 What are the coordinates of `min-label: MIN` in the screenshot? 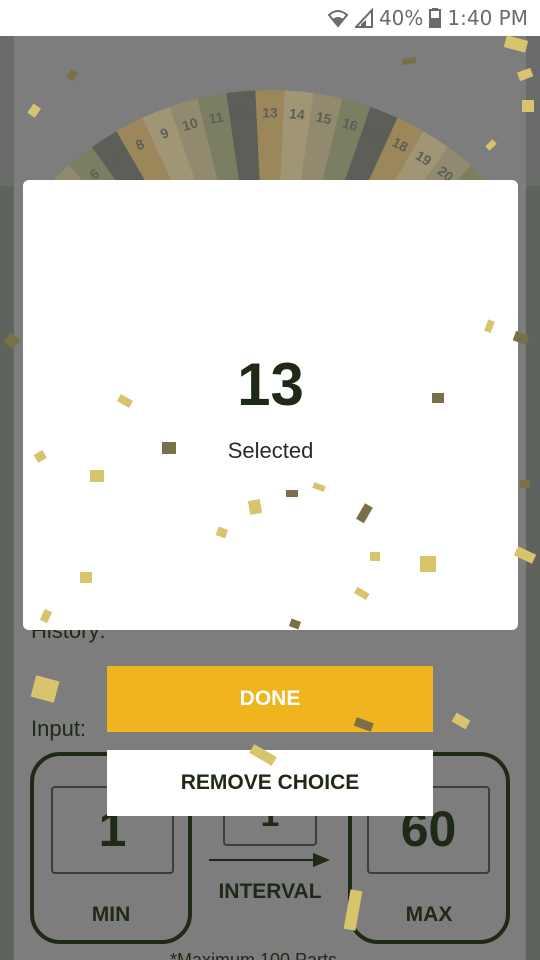 It's located at (111, 914).